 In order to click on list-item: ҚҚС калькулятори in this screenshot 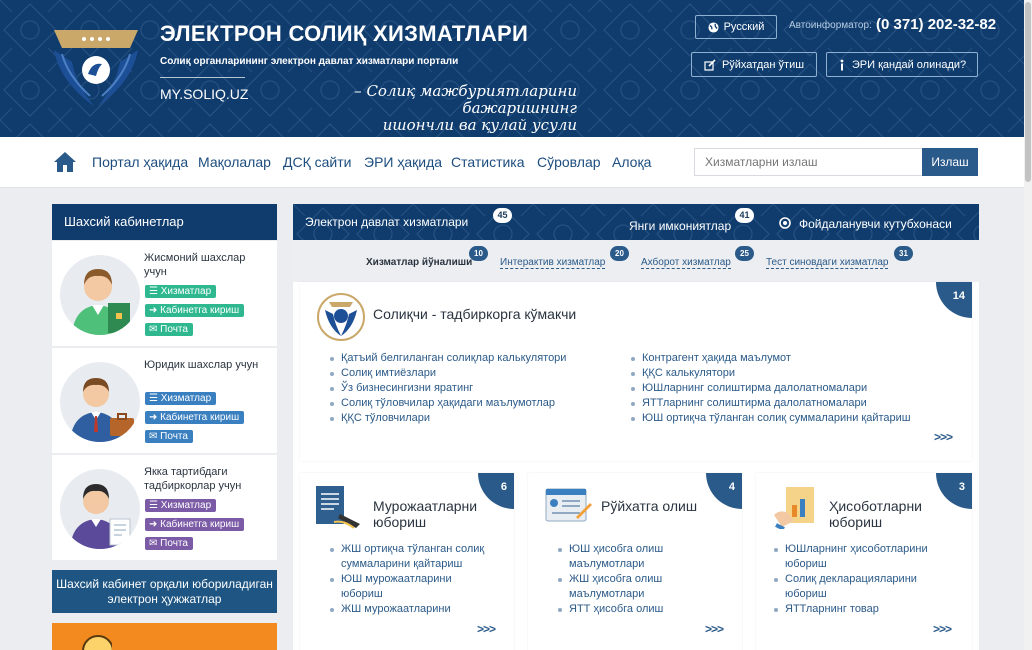, I will do `click(770, 373)`.